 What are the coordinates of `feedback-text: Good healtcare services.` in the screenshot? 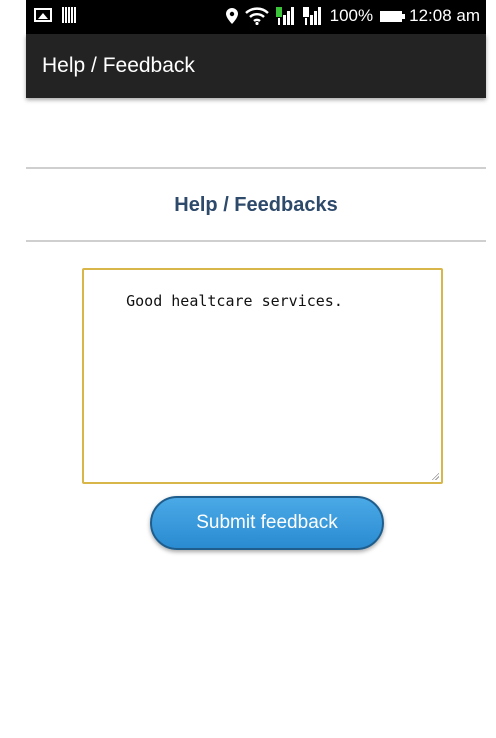 It's located at (234, 301).